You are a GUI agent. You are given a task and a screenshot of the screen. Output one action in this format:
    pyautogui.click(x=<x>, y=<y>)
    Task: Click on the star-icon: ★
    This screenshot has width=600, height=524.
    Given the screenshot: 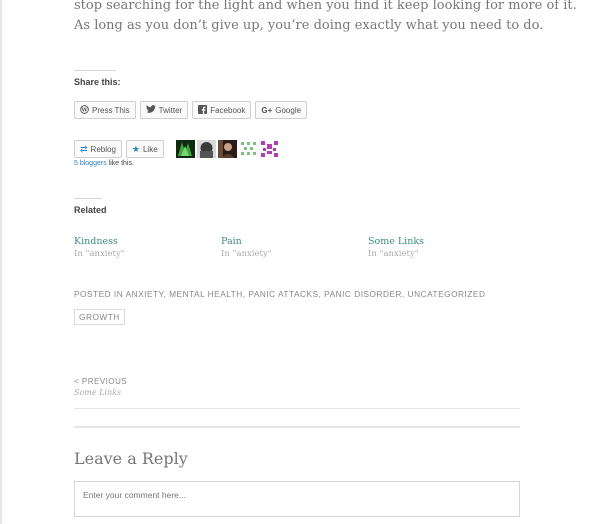 What is the action you would take?
    pyautogui.click(x=135, y=148)
    